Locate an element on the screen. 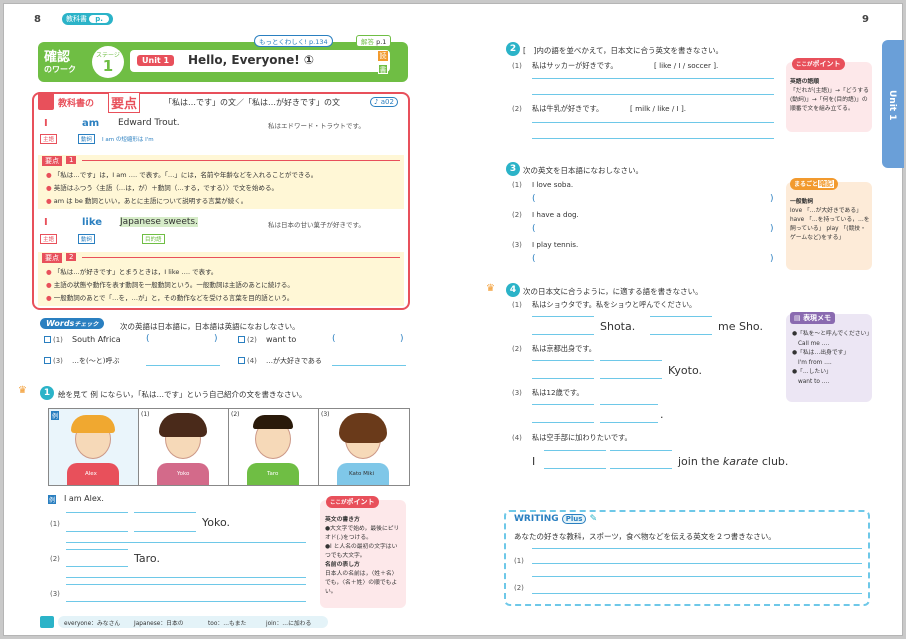 The image size is (906, 639). q2-2-words: [ milk / like / I ]. is located at coordinates (658, 108).